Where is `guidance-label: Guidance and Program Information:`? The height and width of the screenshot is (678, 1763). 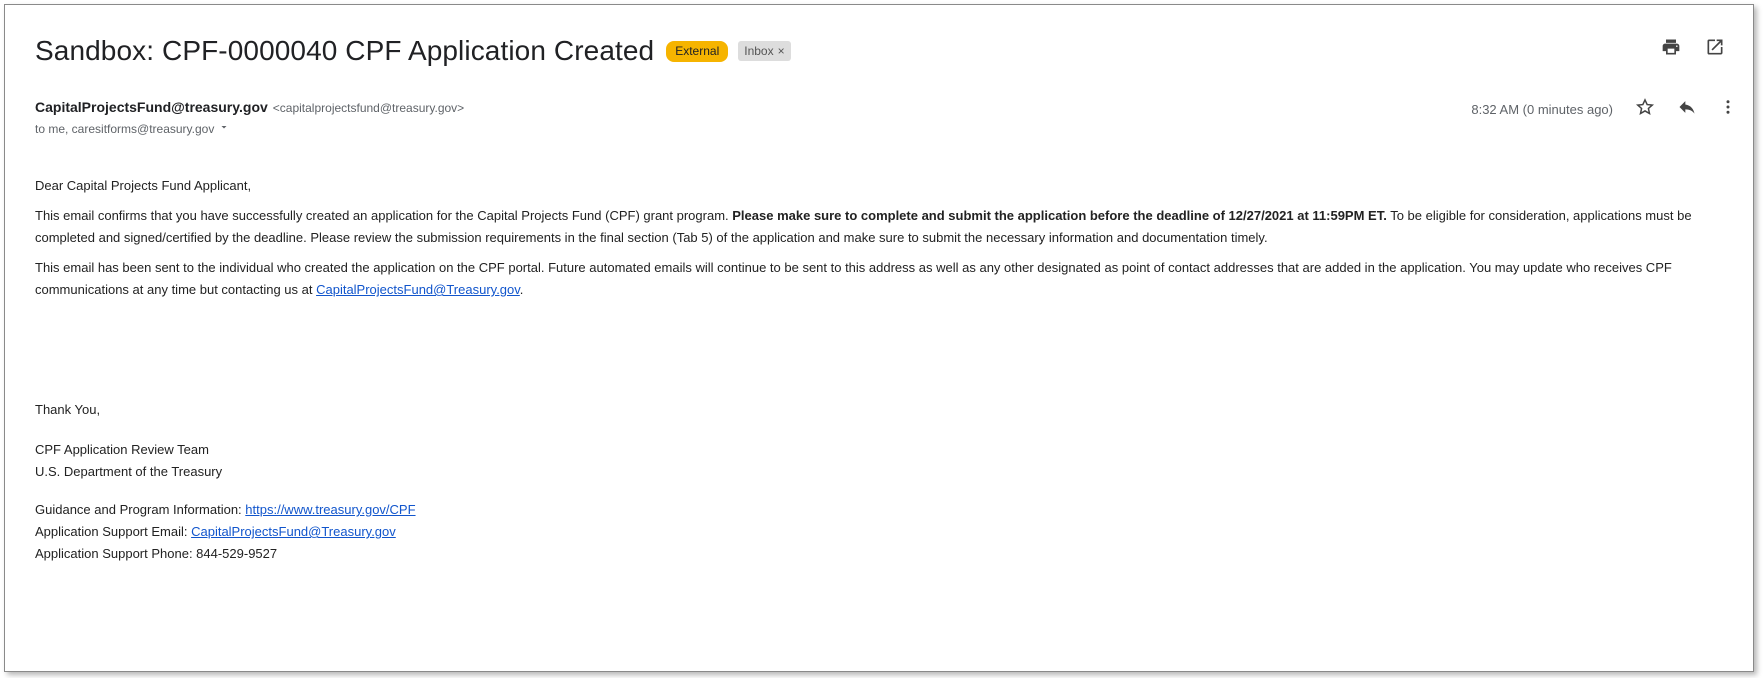 guidance-label: Guidance and Program Information: is located at coordinates (140, 509).